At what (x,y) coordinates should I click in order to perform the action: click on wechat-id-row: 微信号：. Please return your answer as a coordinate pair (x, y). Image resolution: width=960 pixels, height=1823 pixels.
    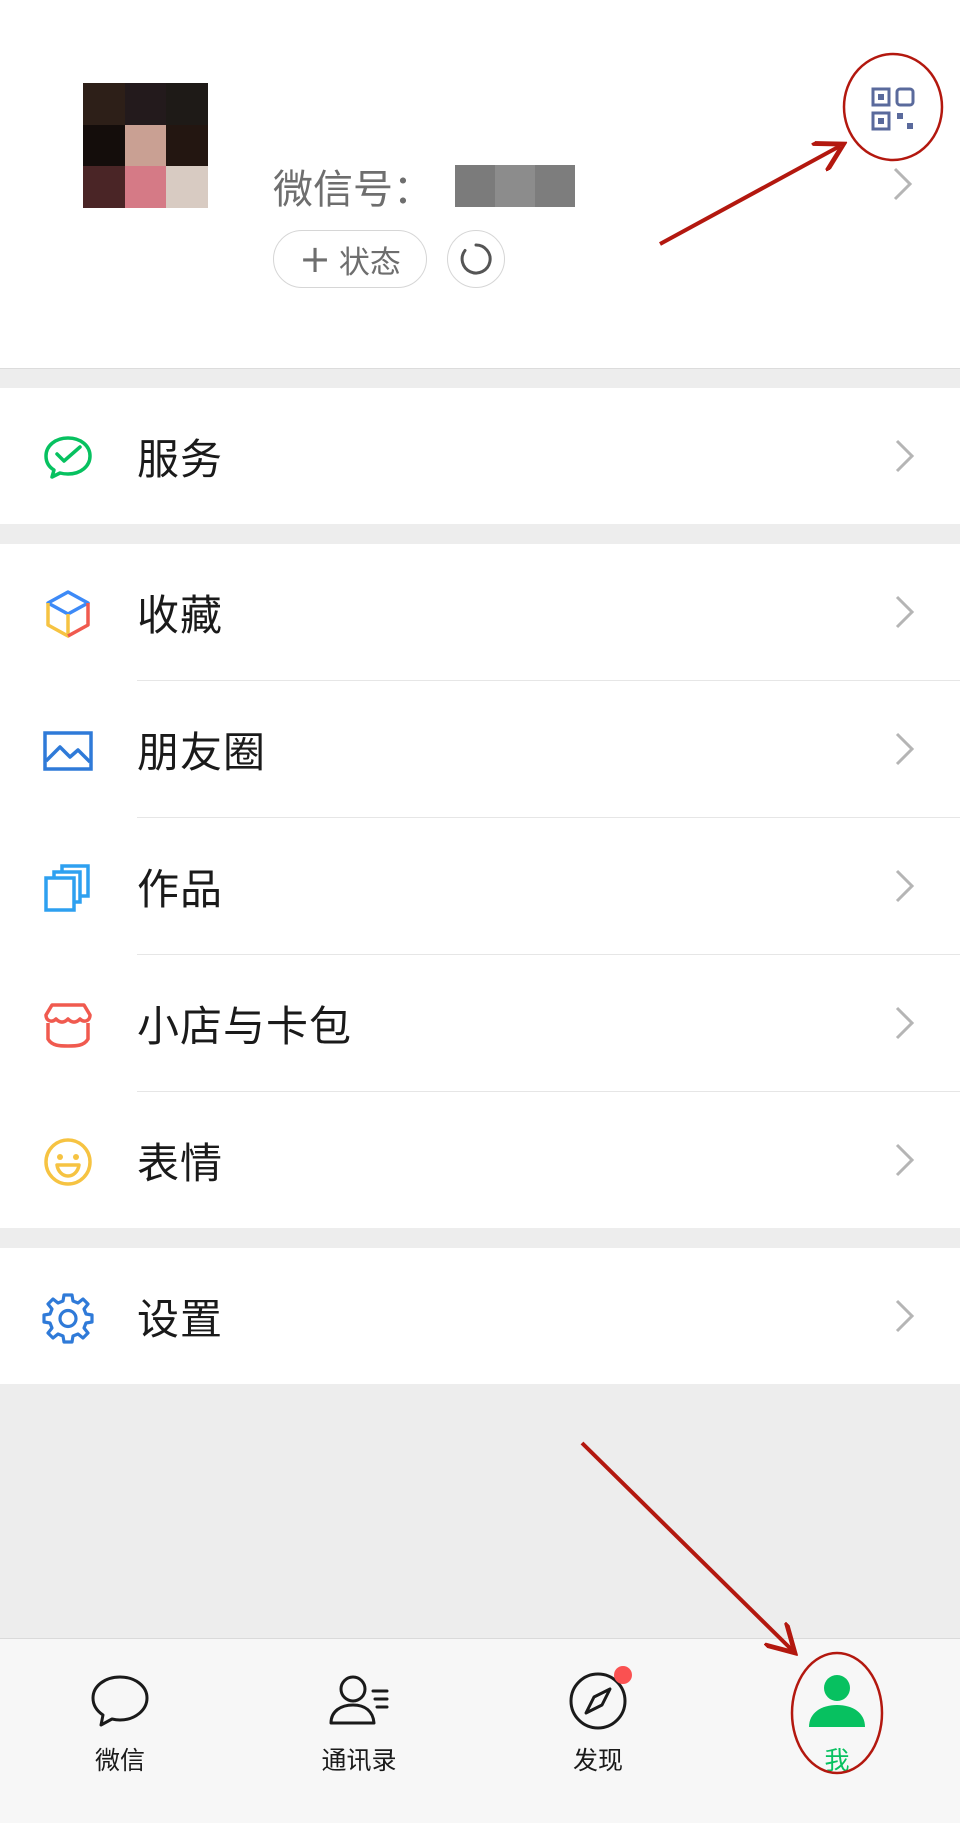
    Looking at the image, I should click on (424, 186).